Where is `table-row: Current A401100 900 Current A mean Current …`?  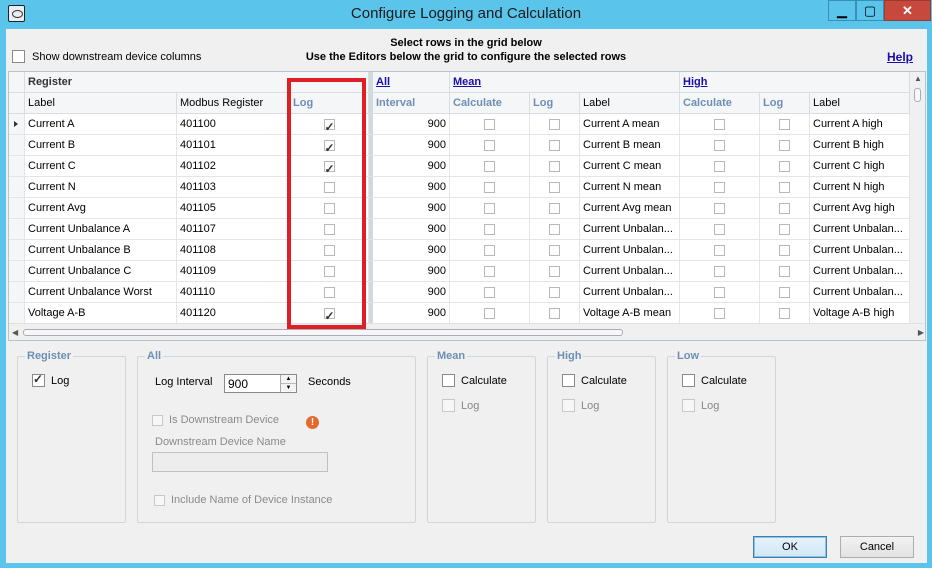 table-row: Current A401100 900 Current A mean Current … is located at coordinates (459, 124).